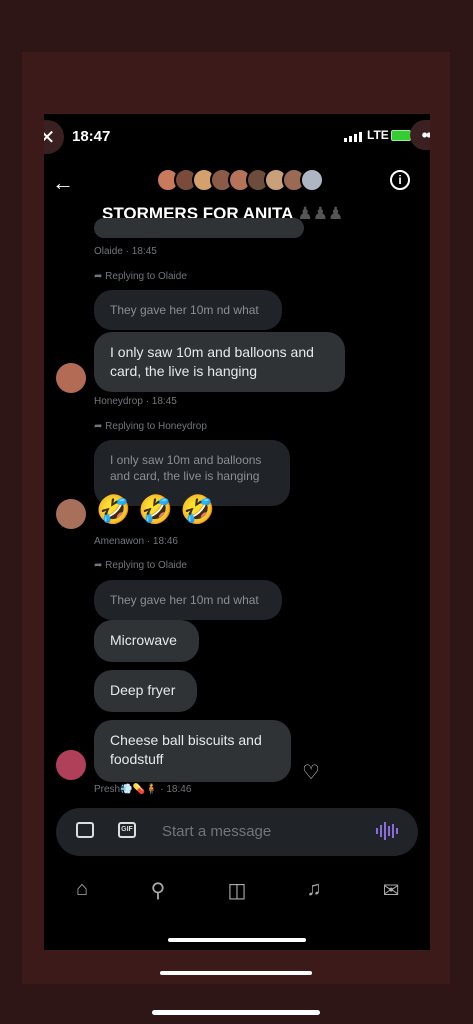  I want to click on messages-icon: ✉, so click(391, 892).